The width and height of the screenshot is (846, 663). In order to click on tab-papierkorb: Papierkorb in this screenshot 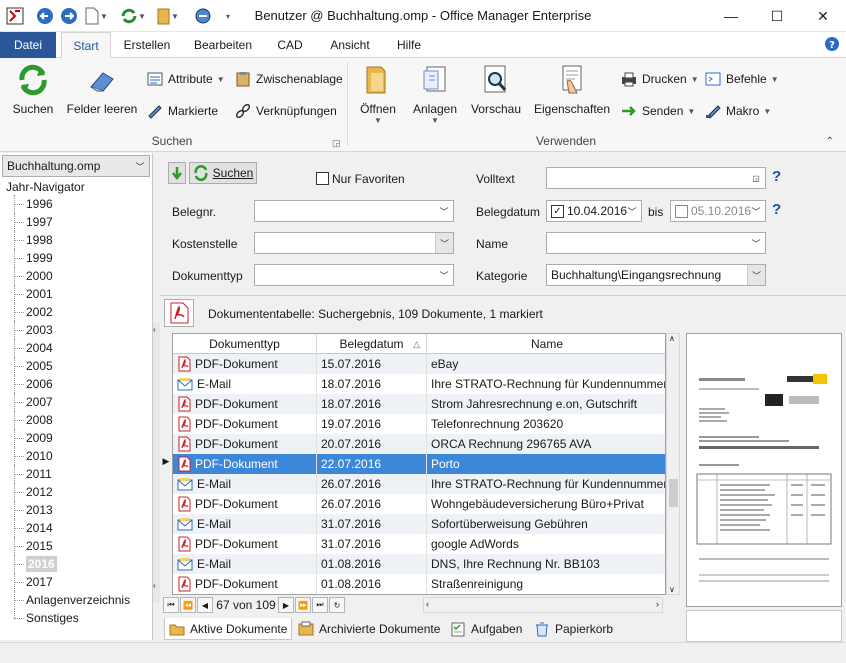, I will do `click(573, 629)`.